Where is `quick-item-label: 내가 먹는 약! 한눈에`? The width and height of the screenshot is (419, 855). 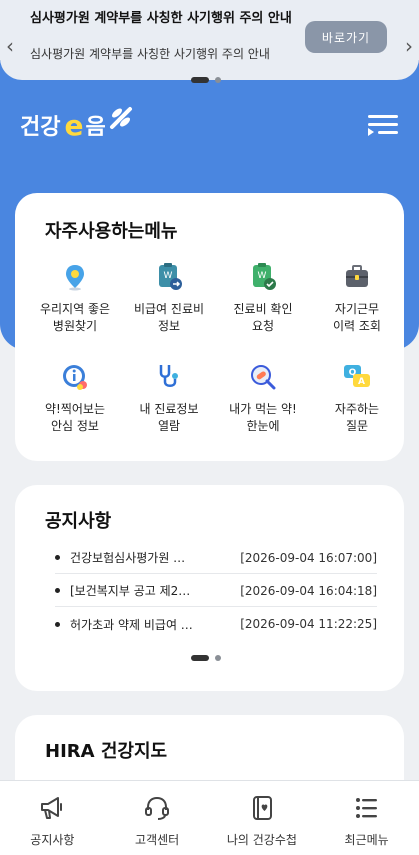
quick-item-label: 내가 먹는 약! 한눈에 is located at coordinates (263, 417).